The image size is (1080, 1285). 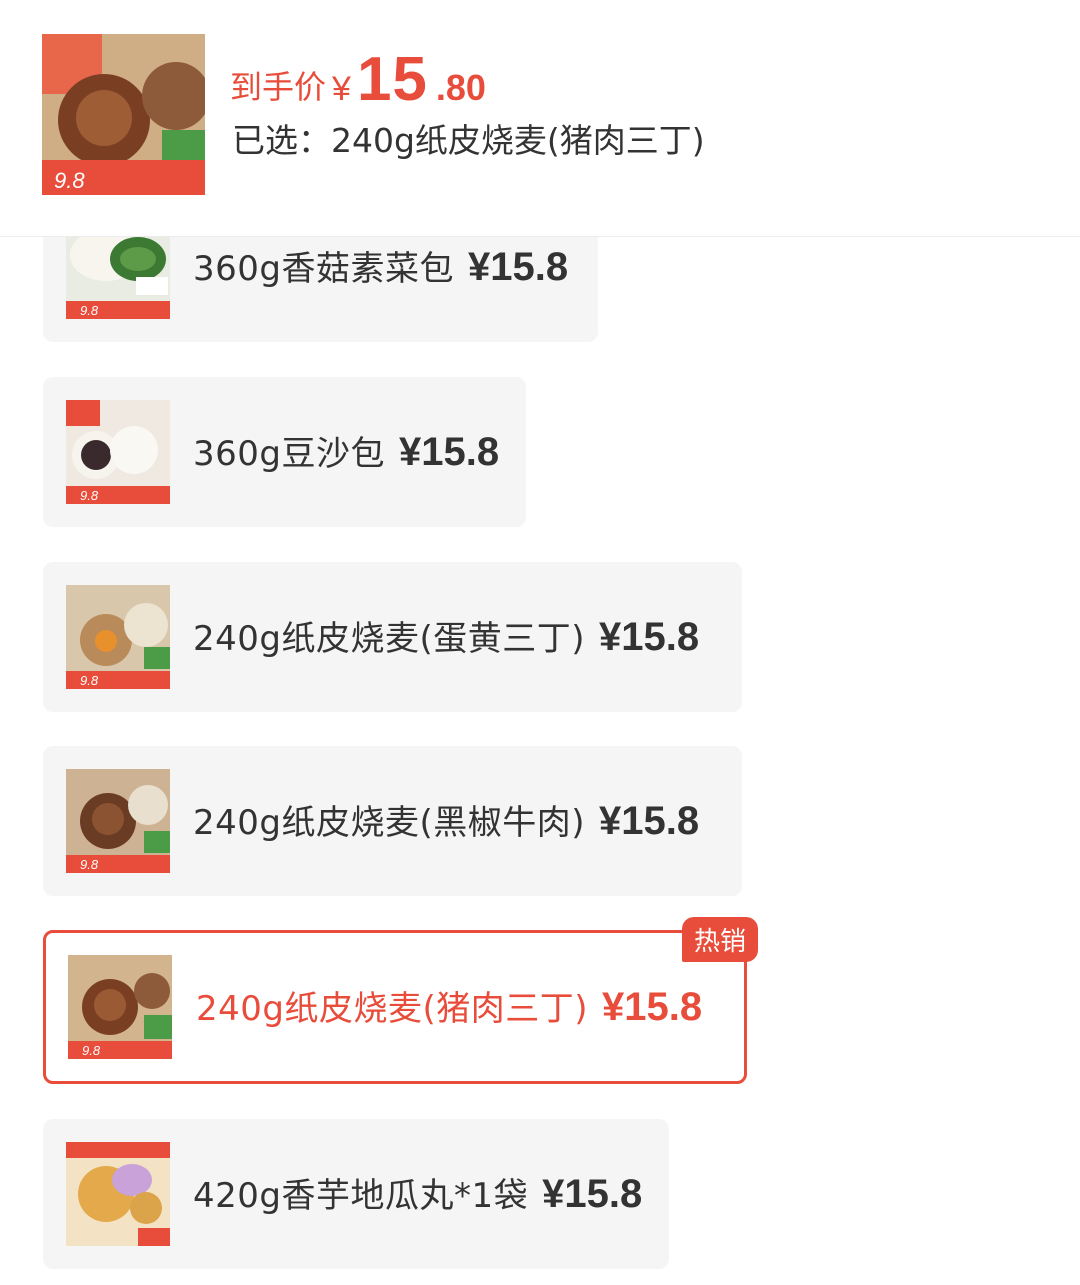 What do you see at coordinates (278, 87) in the screenshot?
I see `price-label: 到手价` at bounding box center [278, 87].